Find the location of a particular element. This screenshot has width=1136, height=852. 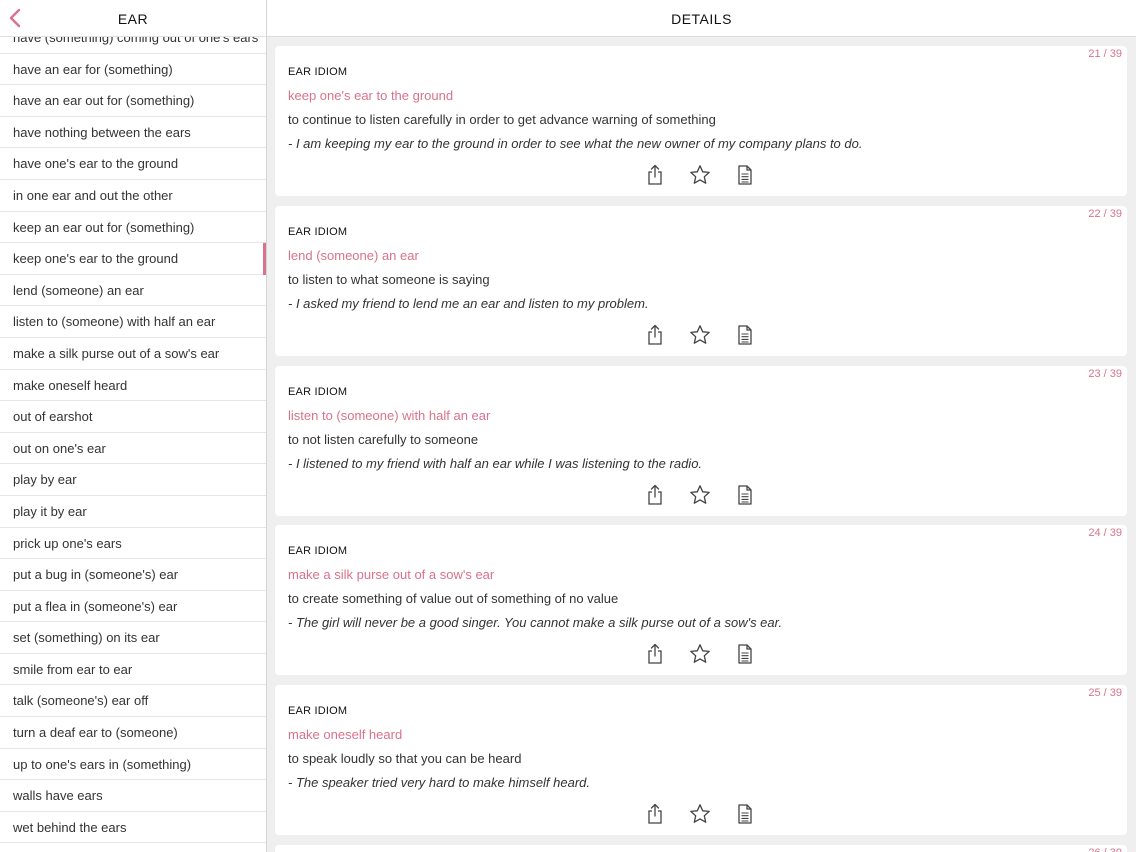

details-header: DETAILS is located at coordinates (701, 18).